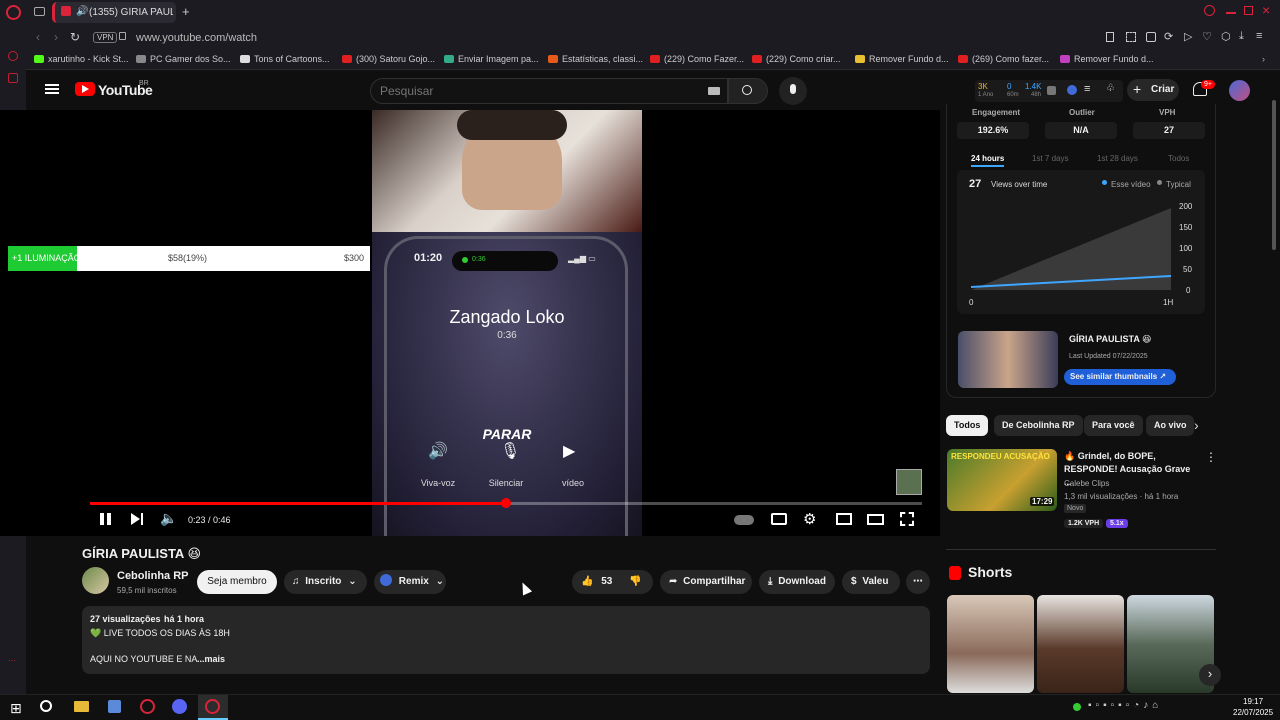 This screenshot has height=720, width=1280. What do you see at coordinates (39, 11) in the screenshot?
I see `tab-manager-icon` at bounding box center [39, 11].